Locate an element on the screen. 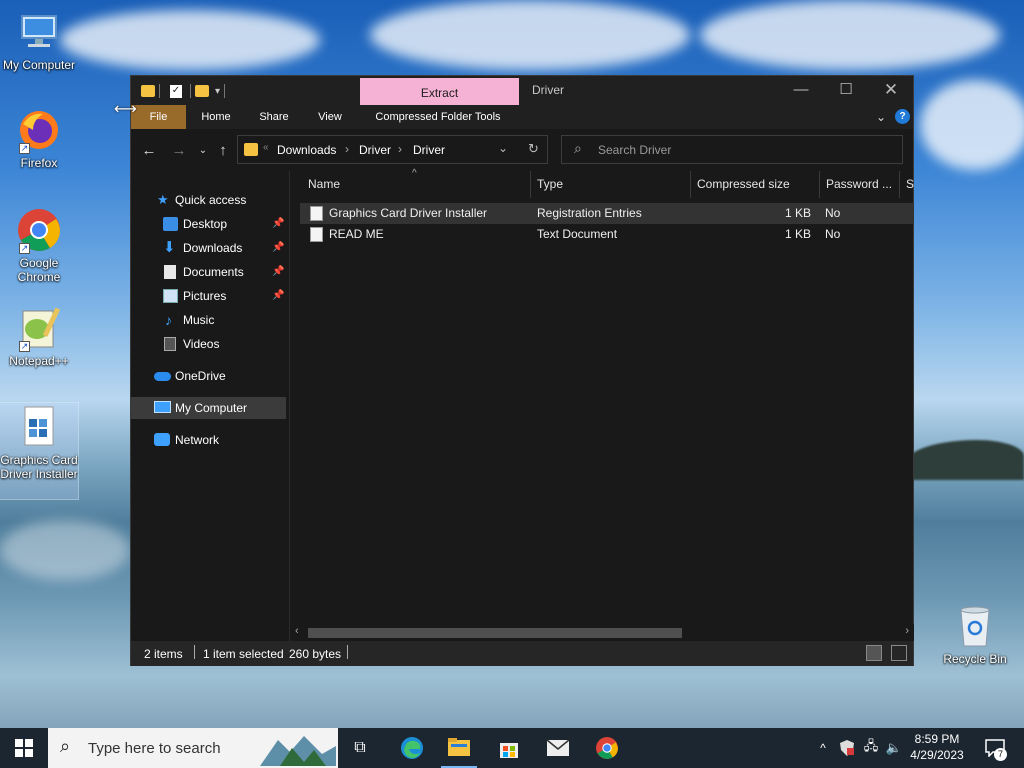  breadcrumb-downloads: Downloads is located at coordinates (306, 150).